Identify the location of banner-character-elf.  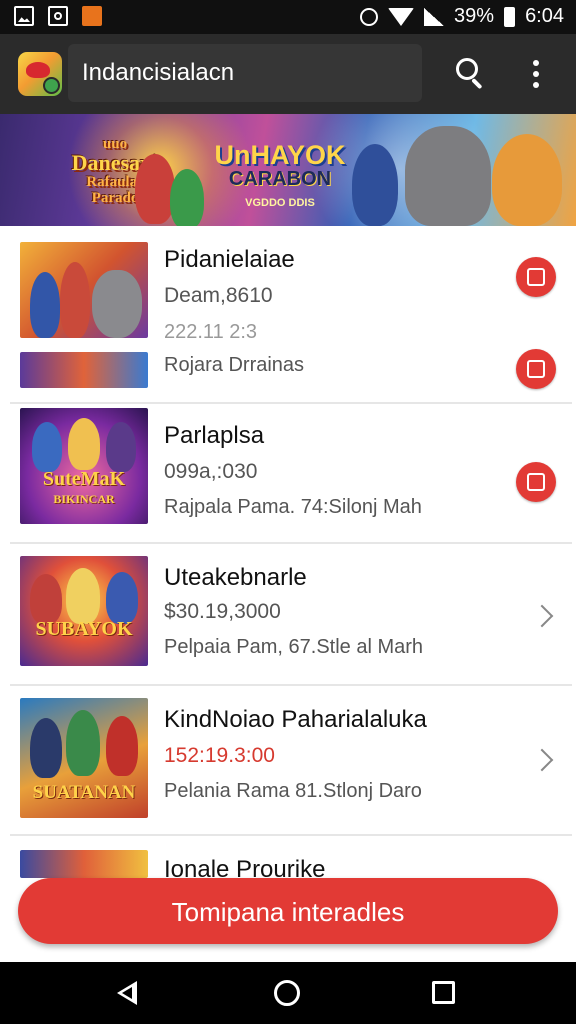
(187, 197).